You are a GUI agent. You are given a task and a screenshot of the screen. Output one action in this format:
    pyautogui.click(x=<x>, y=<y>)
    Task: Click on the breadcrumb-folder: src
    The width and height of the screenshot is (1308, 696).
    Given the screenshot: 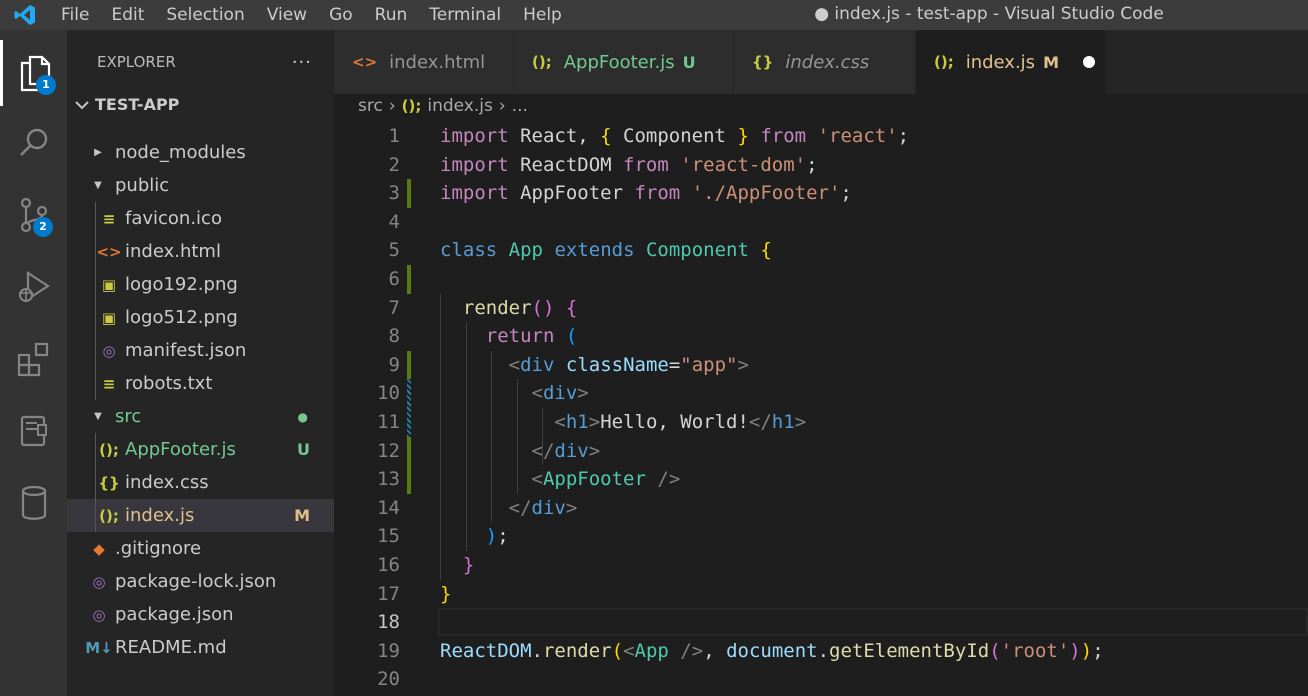 What is the action you would take?
    pyautogui.click(x=370, y=106)
    